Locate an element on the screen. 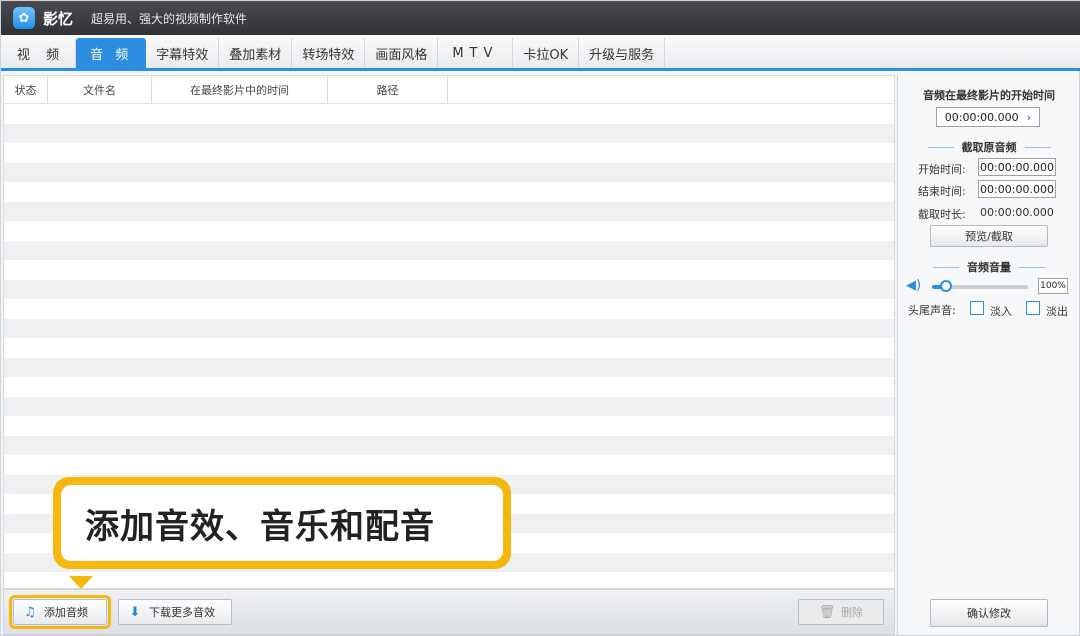 This screenshot has height=636, width=1080. fade-out-checkbox is located at coordinates (1033, 308).